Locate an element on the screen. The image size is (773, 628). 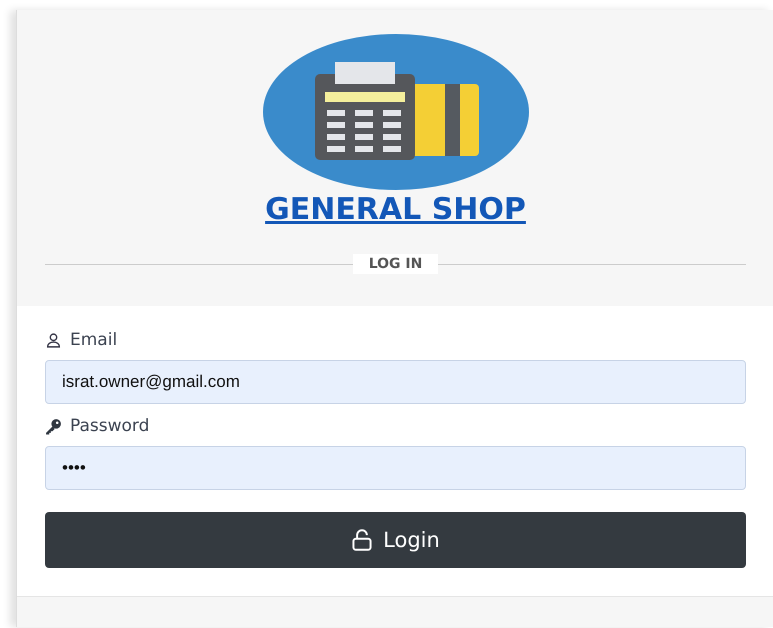
login-button: Login is located at coordinates (395, 540).